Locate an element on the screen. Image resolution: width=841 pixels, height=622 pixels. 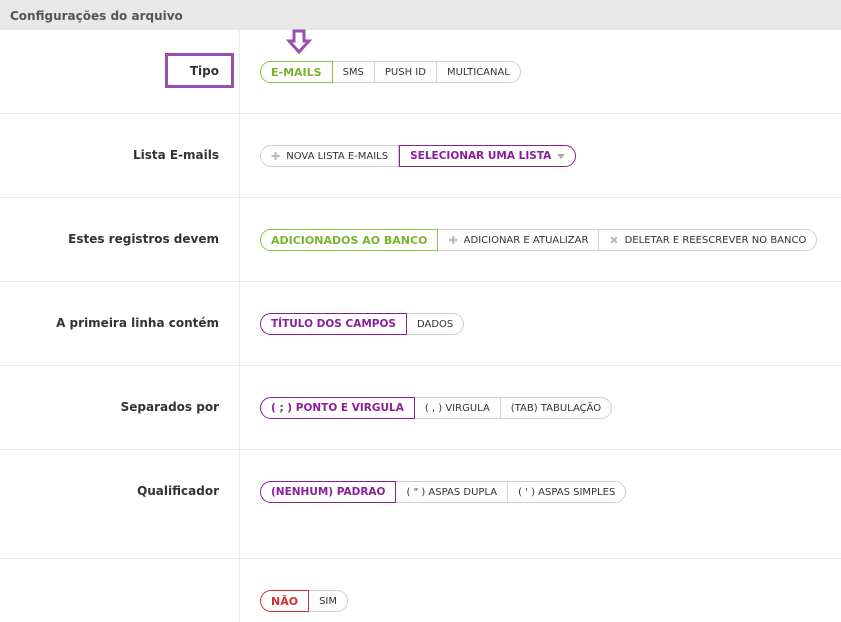
option-sim: SIM is located at coordinates (329, 601).